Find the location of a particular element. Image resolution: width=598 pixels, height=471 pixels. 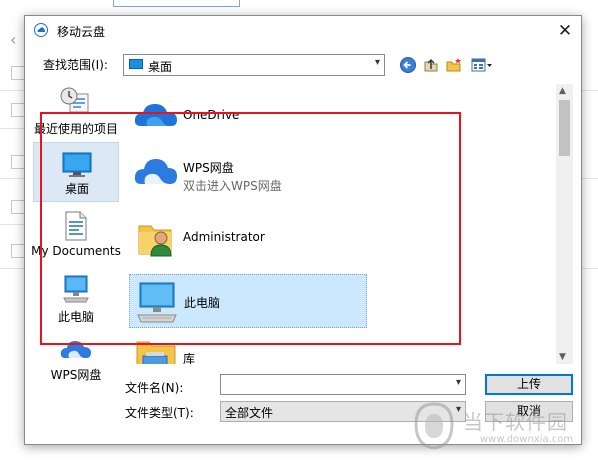

dialog-title: 移动云盘 is located at coordinates (81, 32).